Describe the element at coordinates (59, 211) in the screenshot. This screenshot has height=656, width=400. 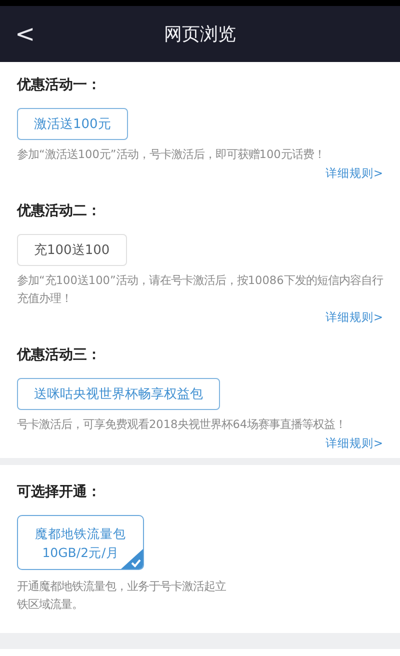
I see `section-title: 优惠活动二：` at that location.